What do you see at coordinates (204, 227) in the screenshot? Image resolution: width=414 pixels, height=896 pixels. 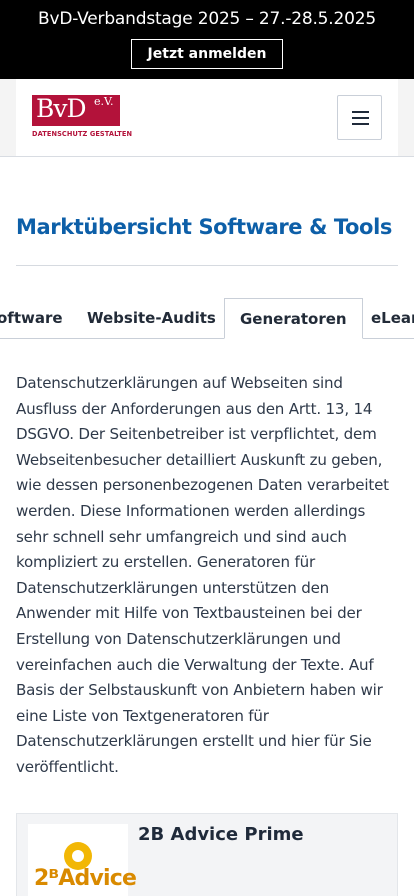 I see `page-title: Marktübersicht Software & Tools` at bounding box center [204, 227].